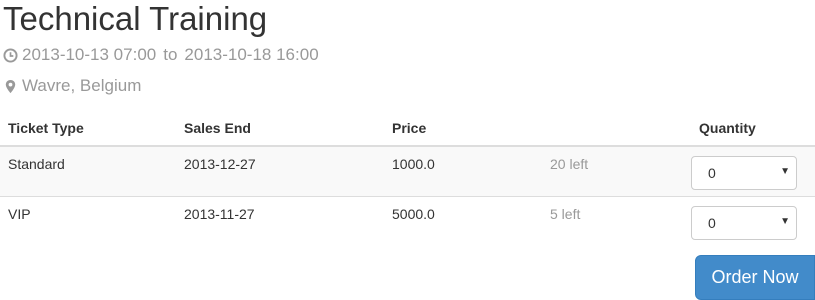 The image size is (815, 300). I want to click on header-ticket-type: Ticket Type, so click(88, 128).